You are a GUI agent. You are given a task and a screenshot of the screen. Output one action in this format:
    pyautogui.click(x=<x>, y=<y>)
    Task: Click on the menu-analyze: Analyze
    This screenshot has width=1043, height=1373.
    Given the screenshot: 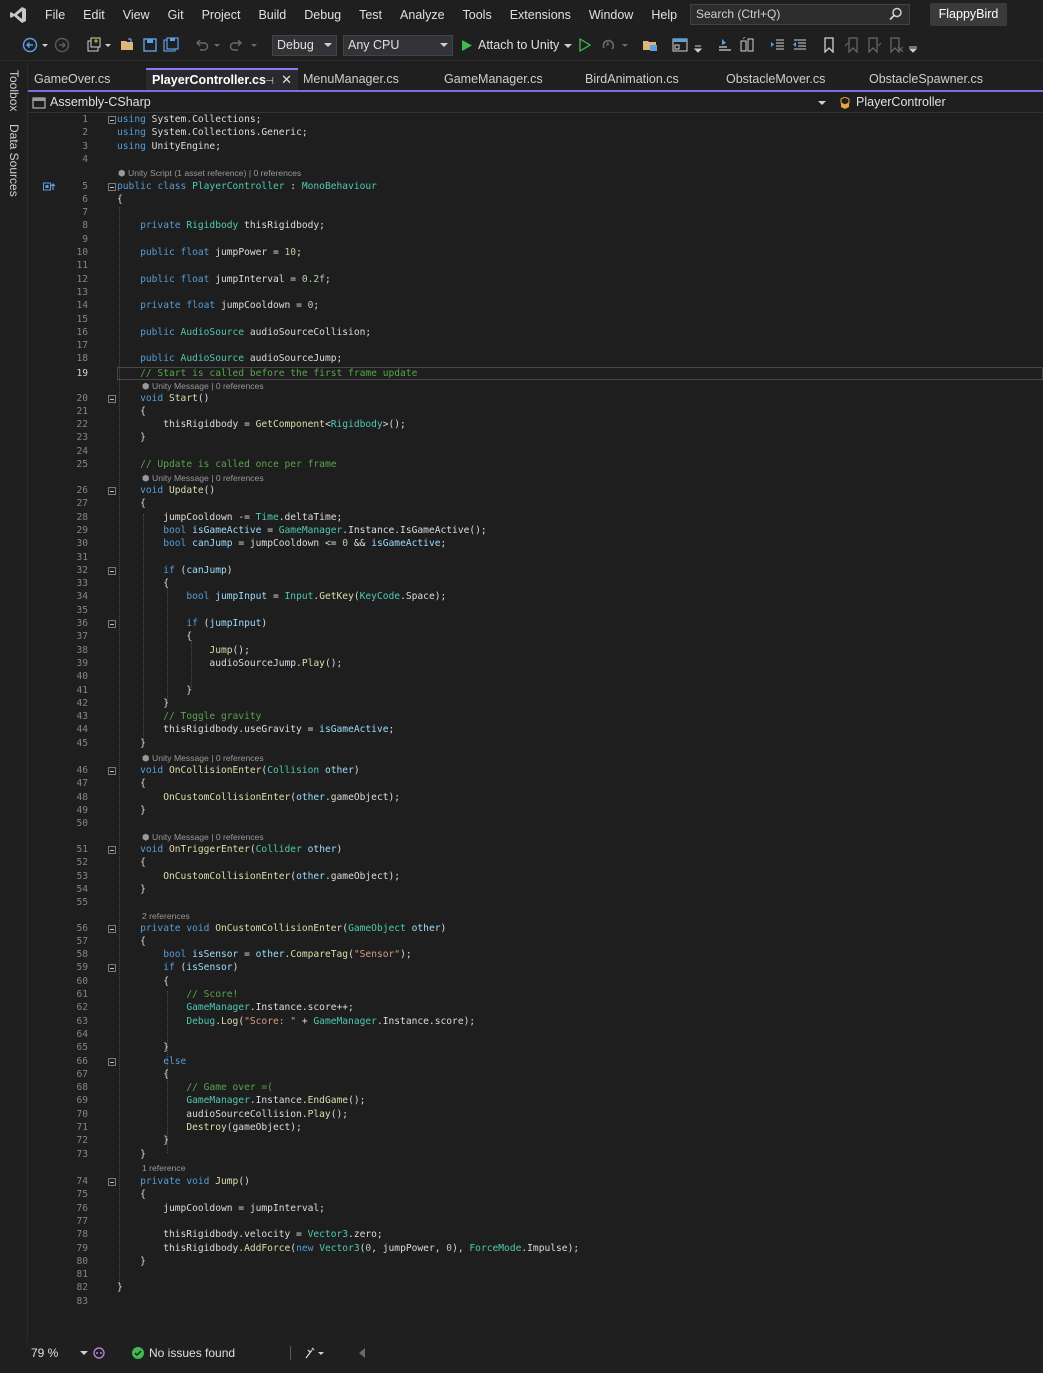 What is the action you would take?
    pyautogui.click(x=422, y=15)
    